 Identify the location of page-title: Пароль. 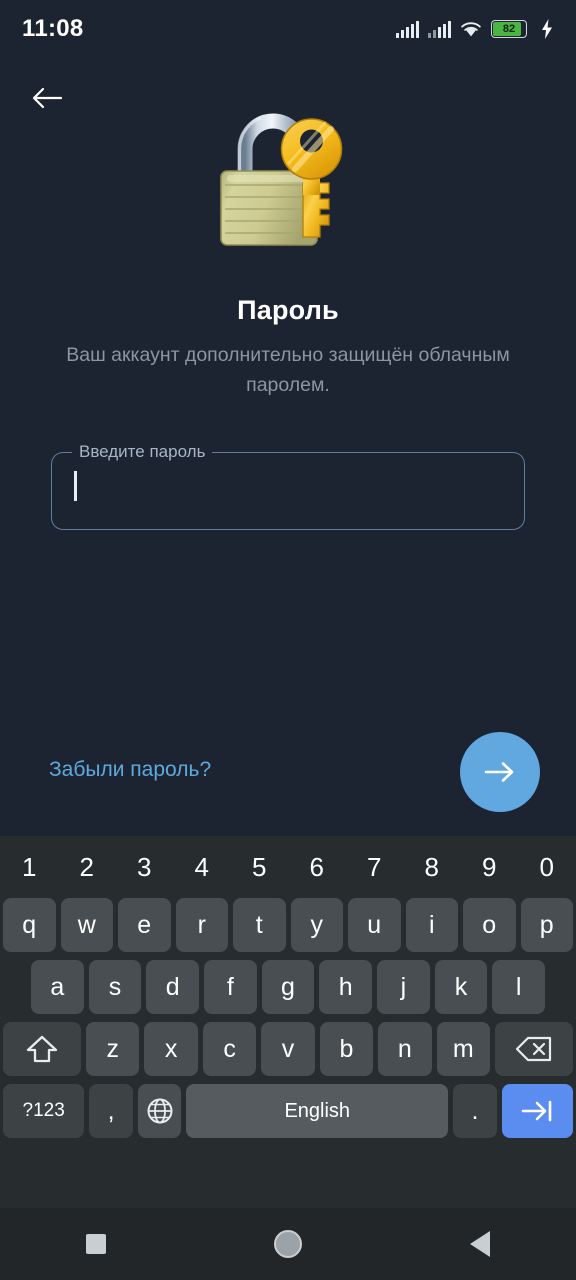
(288, 310).